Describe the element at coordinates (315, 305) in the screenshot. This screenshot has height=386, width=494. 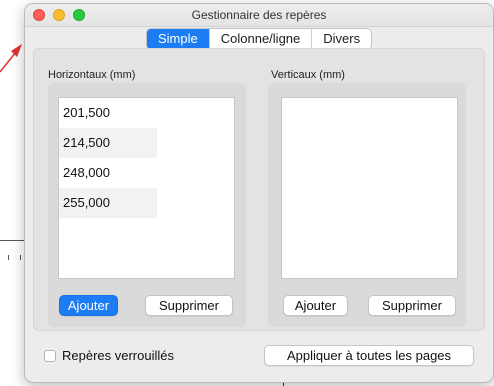
I see `add-vertical-button: Ajouter` at that location.